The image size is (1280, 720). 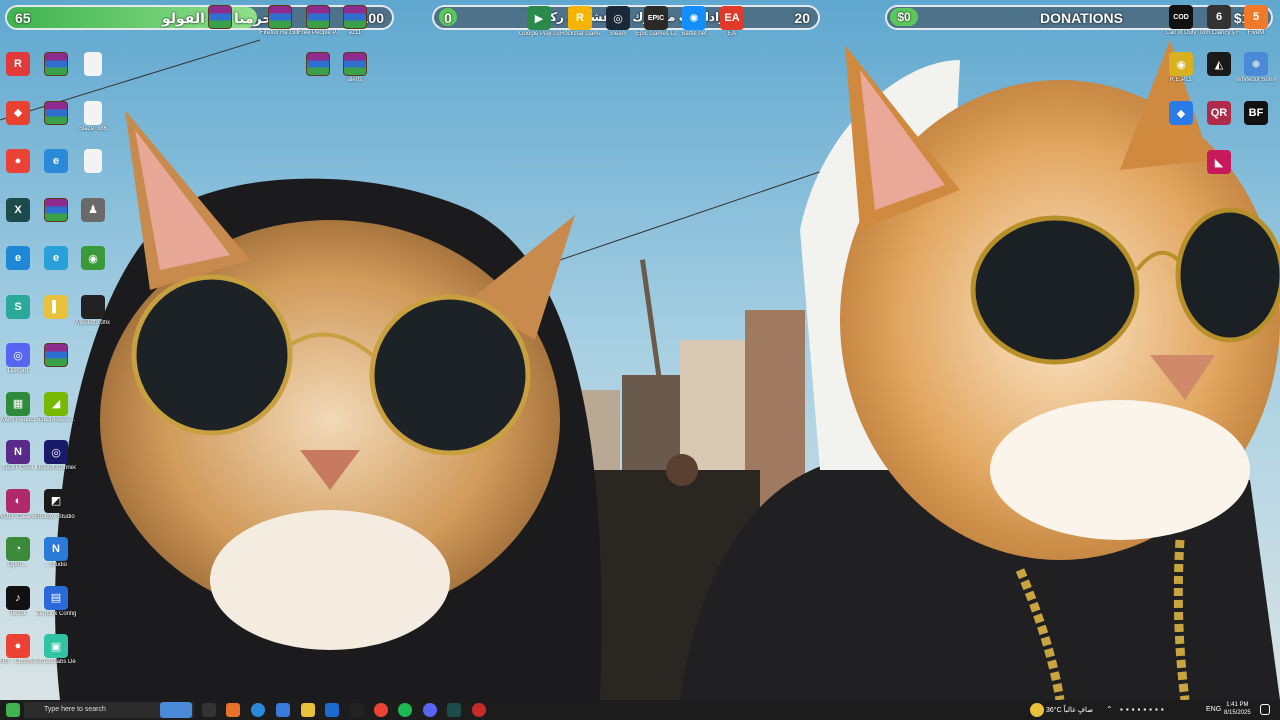 I want to click on desktop-shortcut: N NZXT CAM, so click(x=19, y=456).